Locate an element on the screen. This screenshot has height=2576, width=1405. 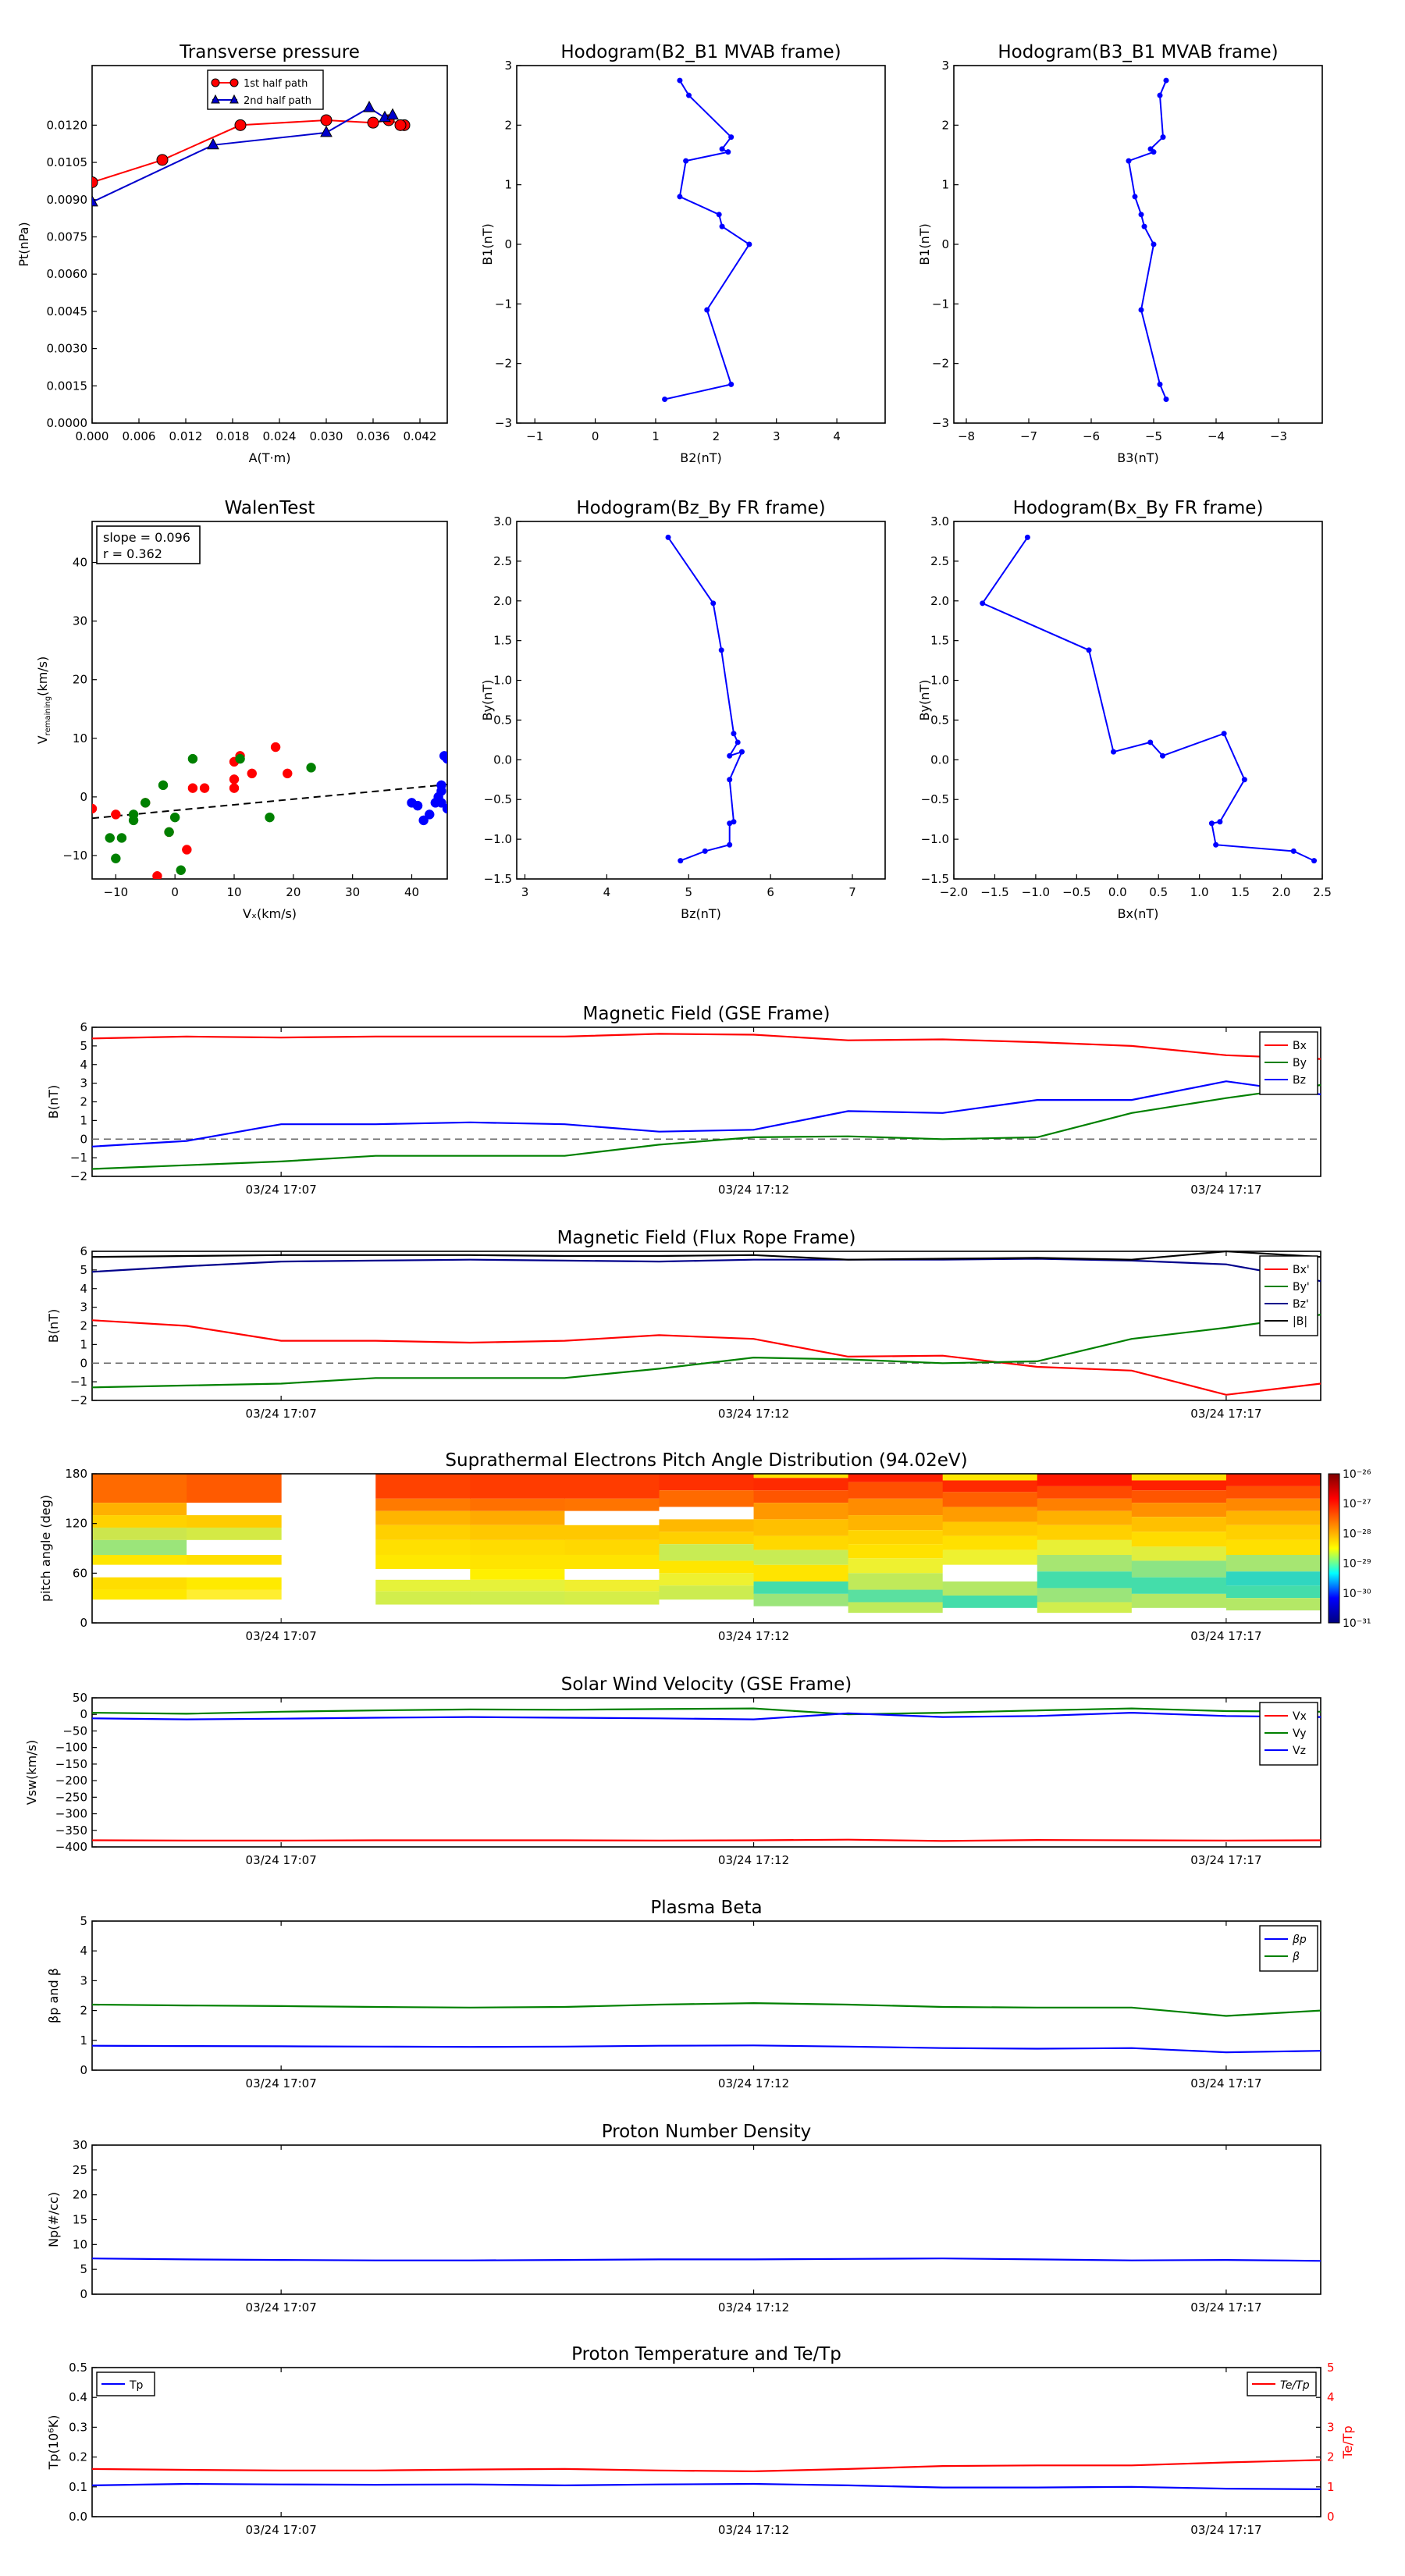
pad-xtick-label: 03/24 17:17 is located at coordinates (1225, 1636).